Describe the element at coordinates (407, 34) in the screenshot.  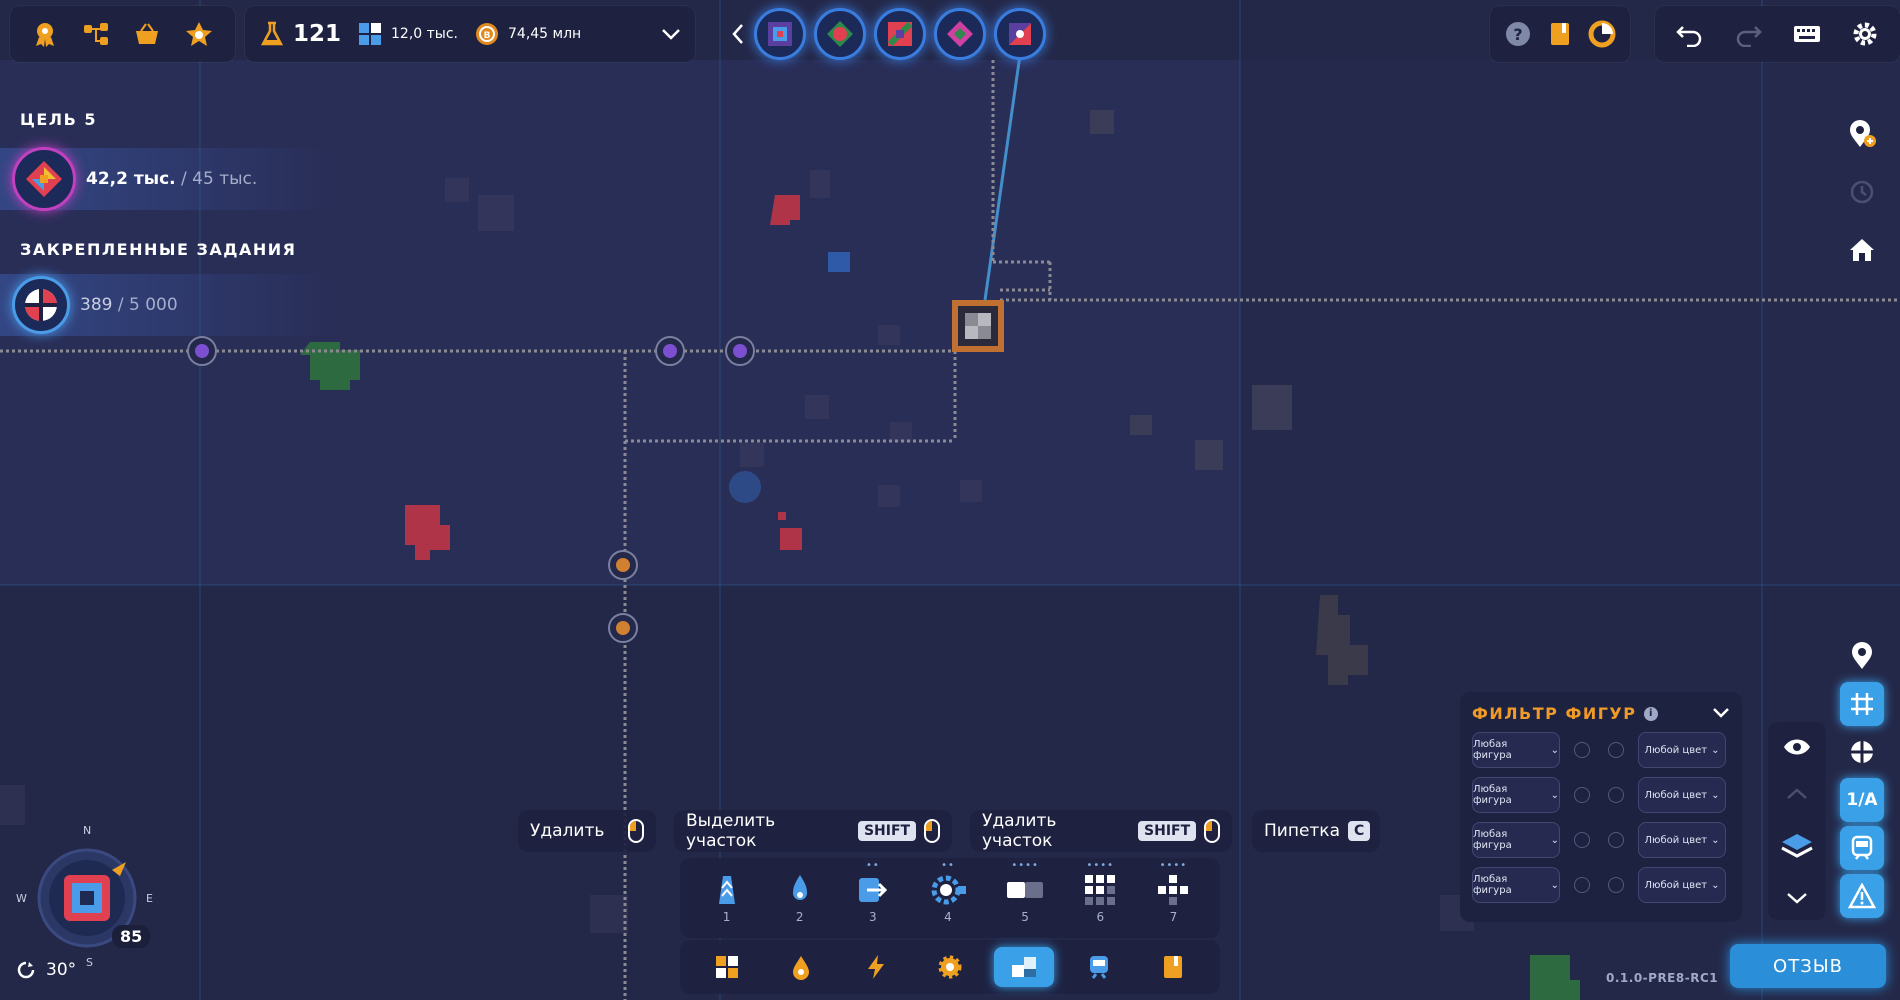
I see `shapes-stat: 12,0 тыс.` at that location.